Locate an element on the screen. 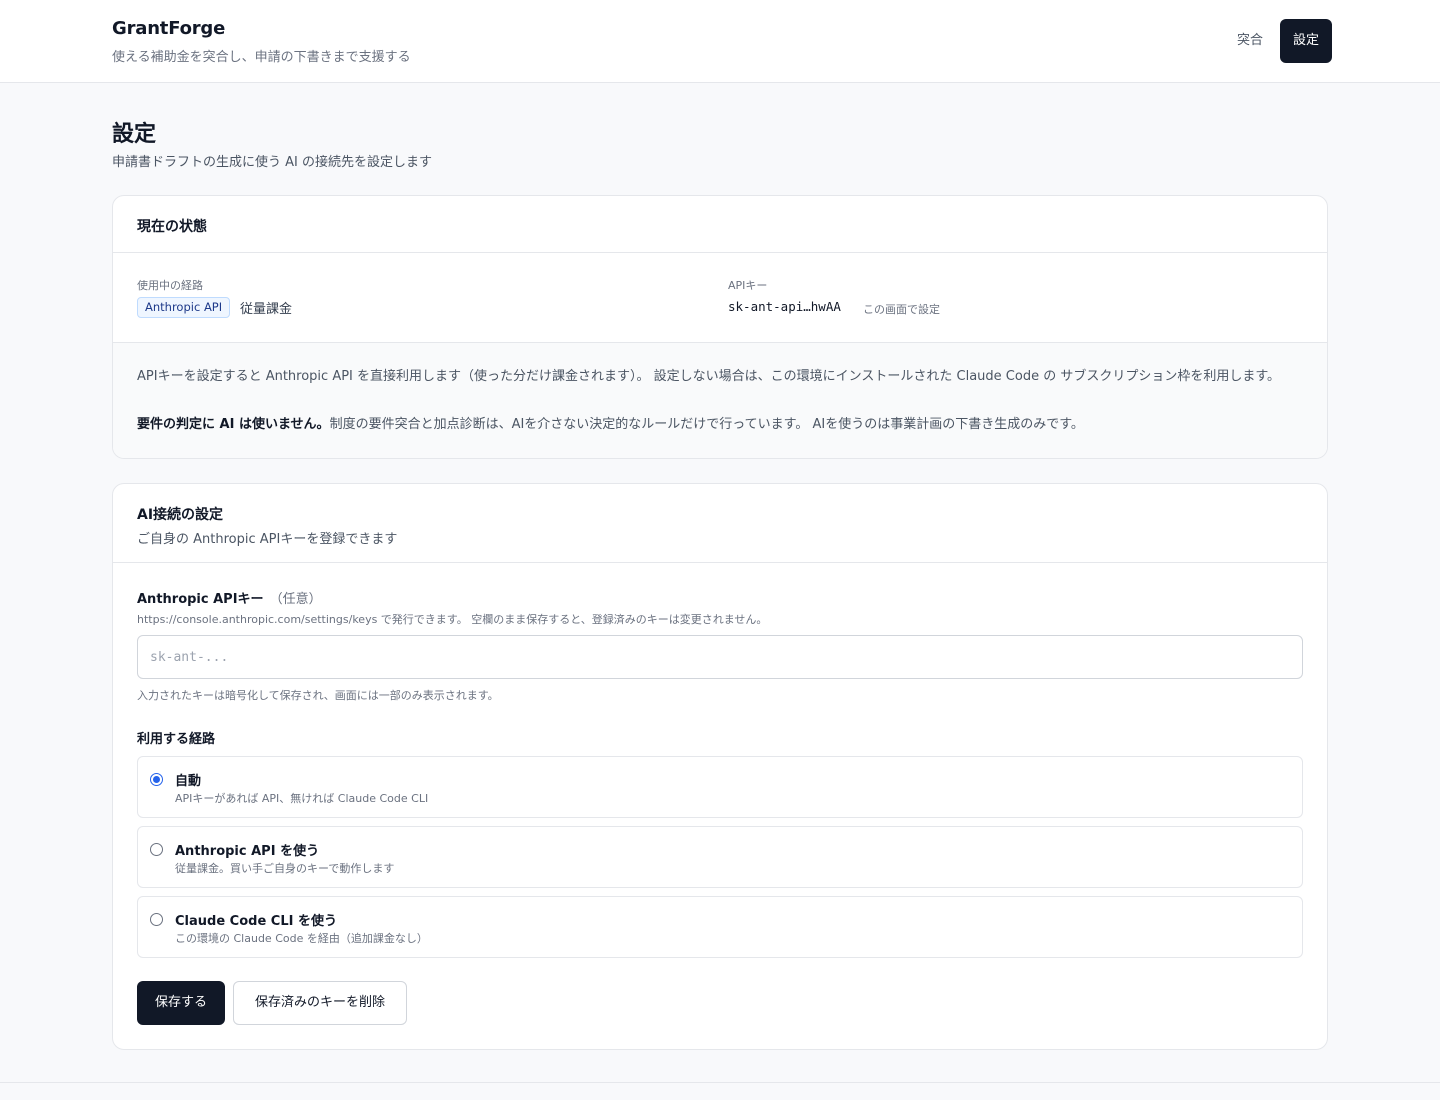  footer-divider is located at coordinates (720, 1082).